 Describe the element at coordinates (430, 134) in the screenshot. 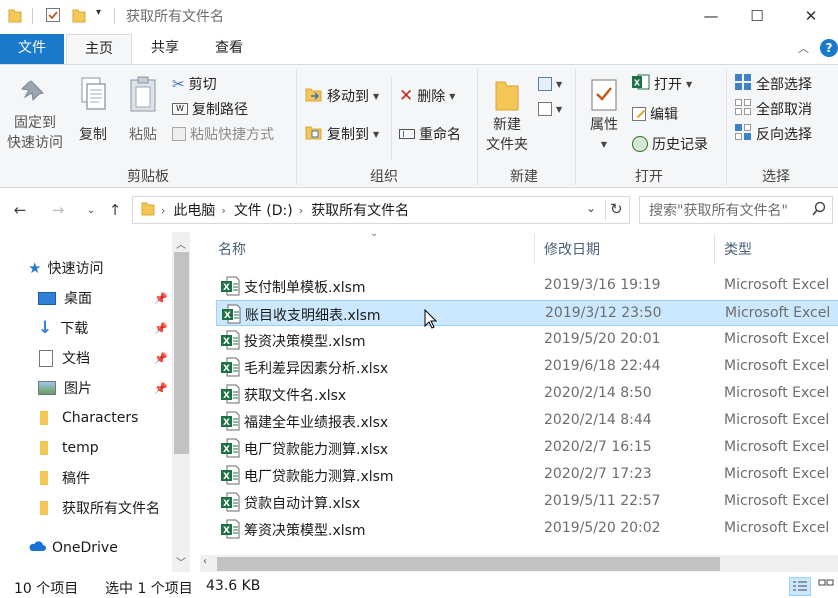

I see `rename-button: 重命名` at that location.